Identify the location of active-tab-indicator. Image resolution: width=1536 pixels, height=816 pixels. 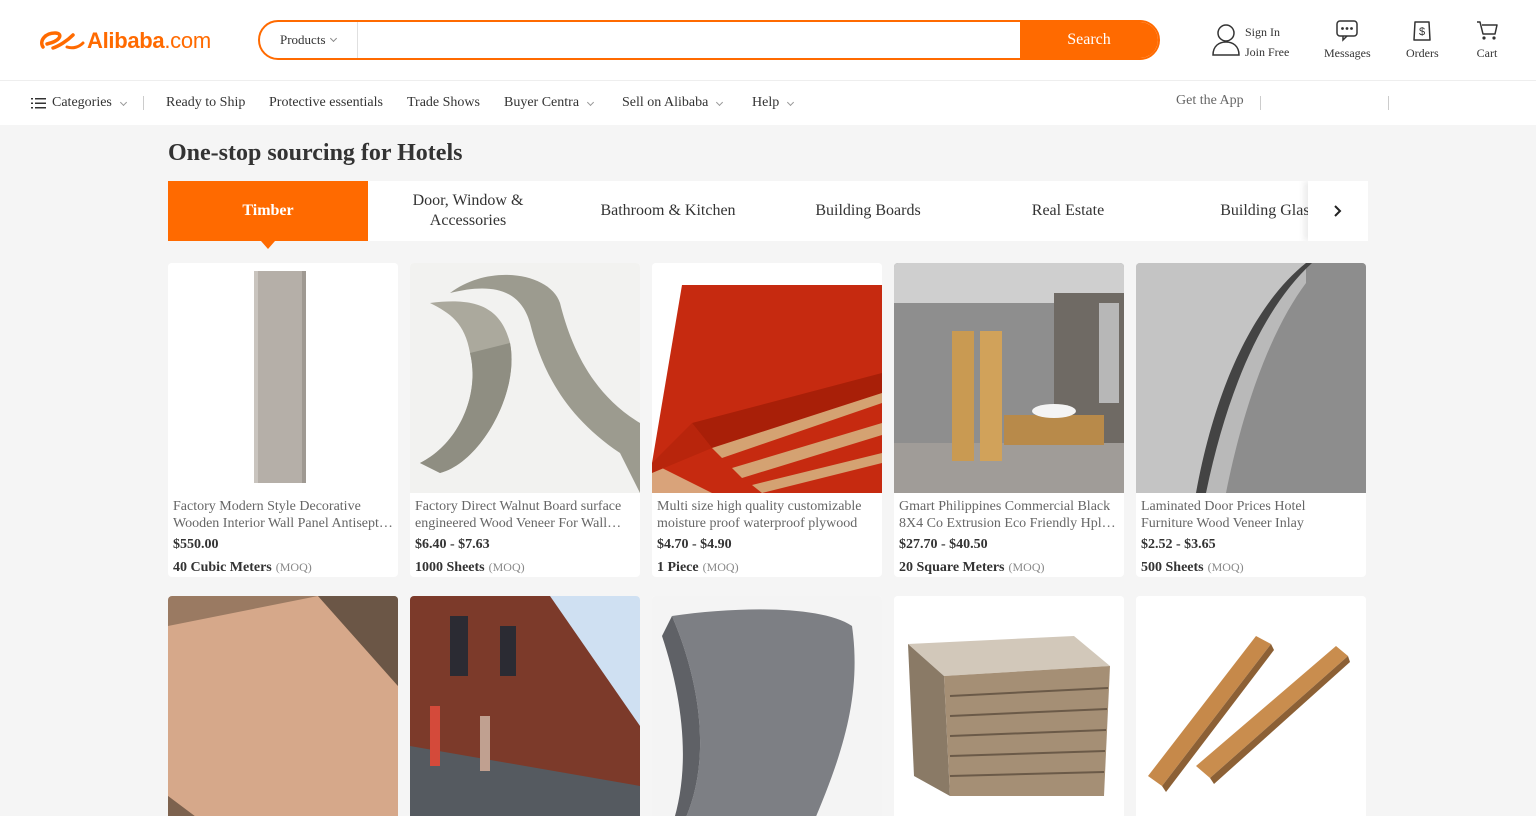
(268, 245).